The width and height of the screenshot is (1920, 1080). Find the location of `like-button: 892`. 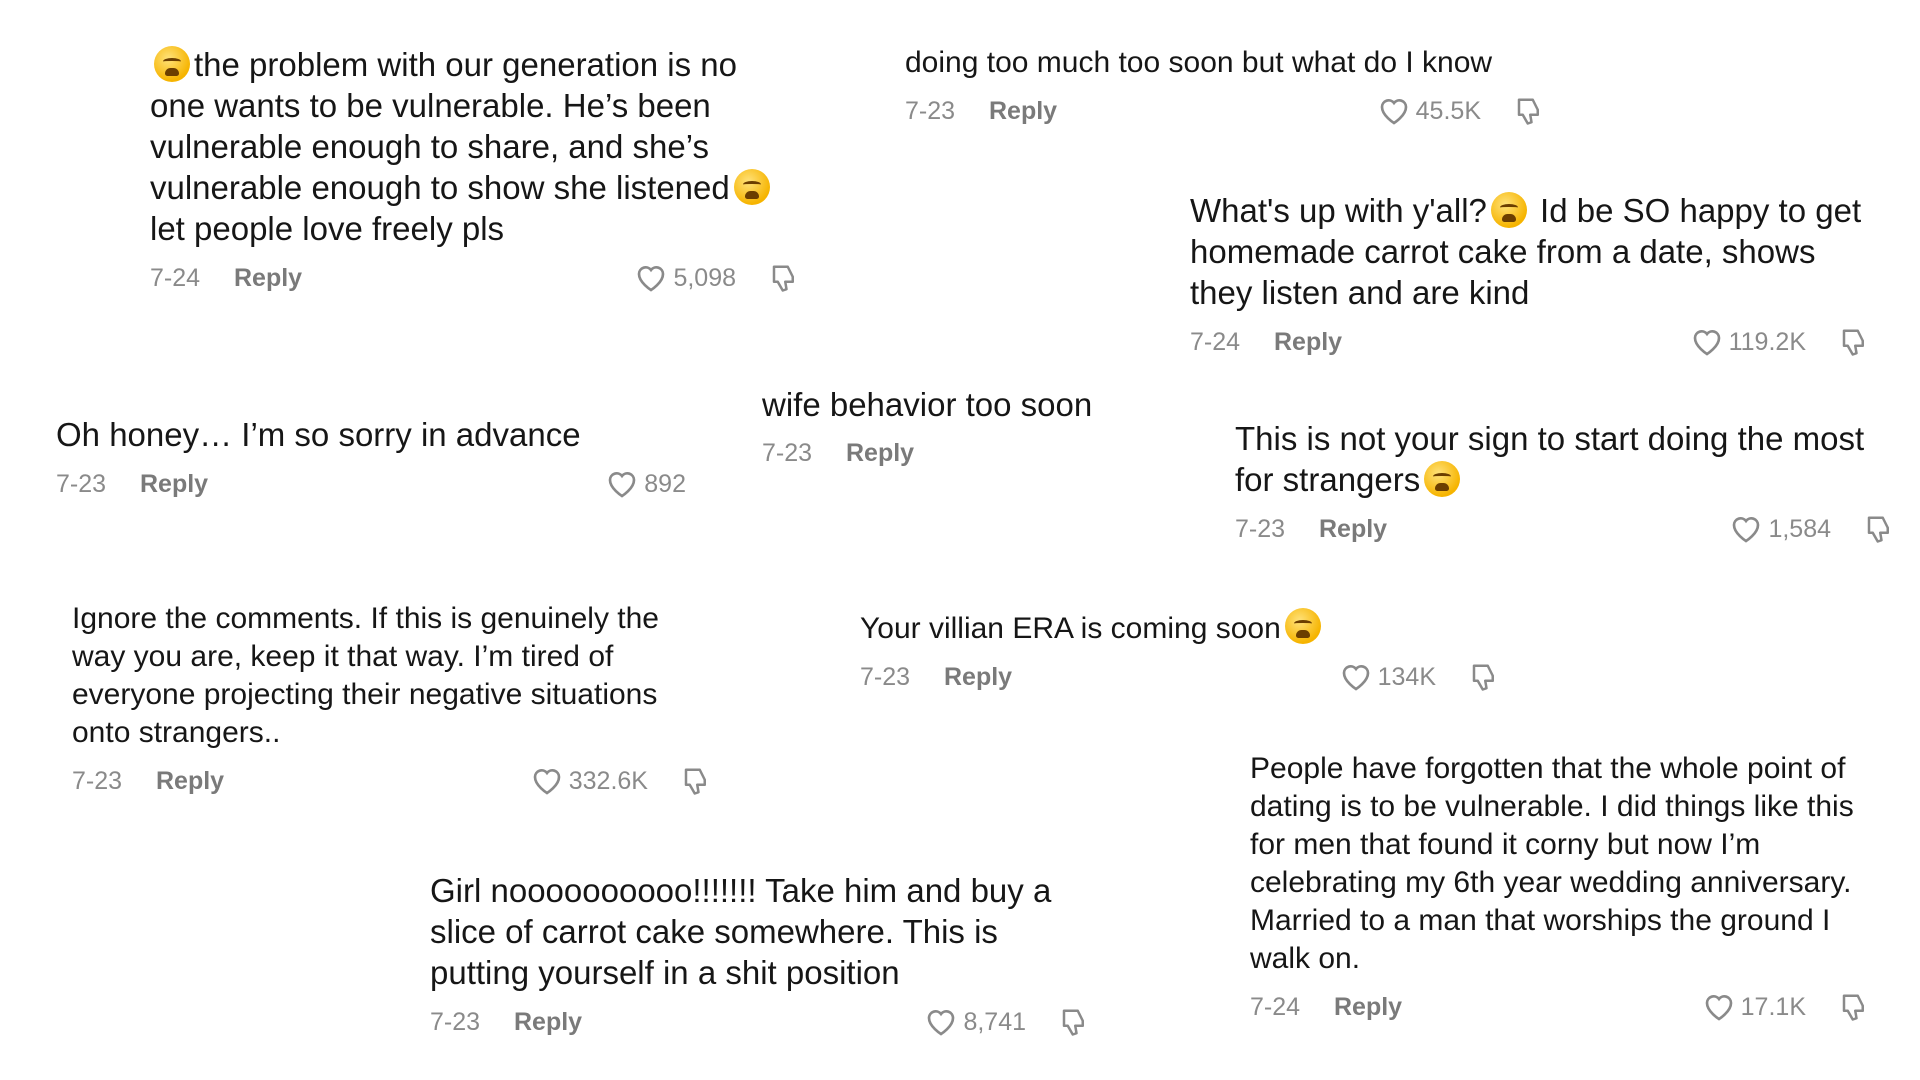

like-button: 892 is located at coordinates (646, 484).